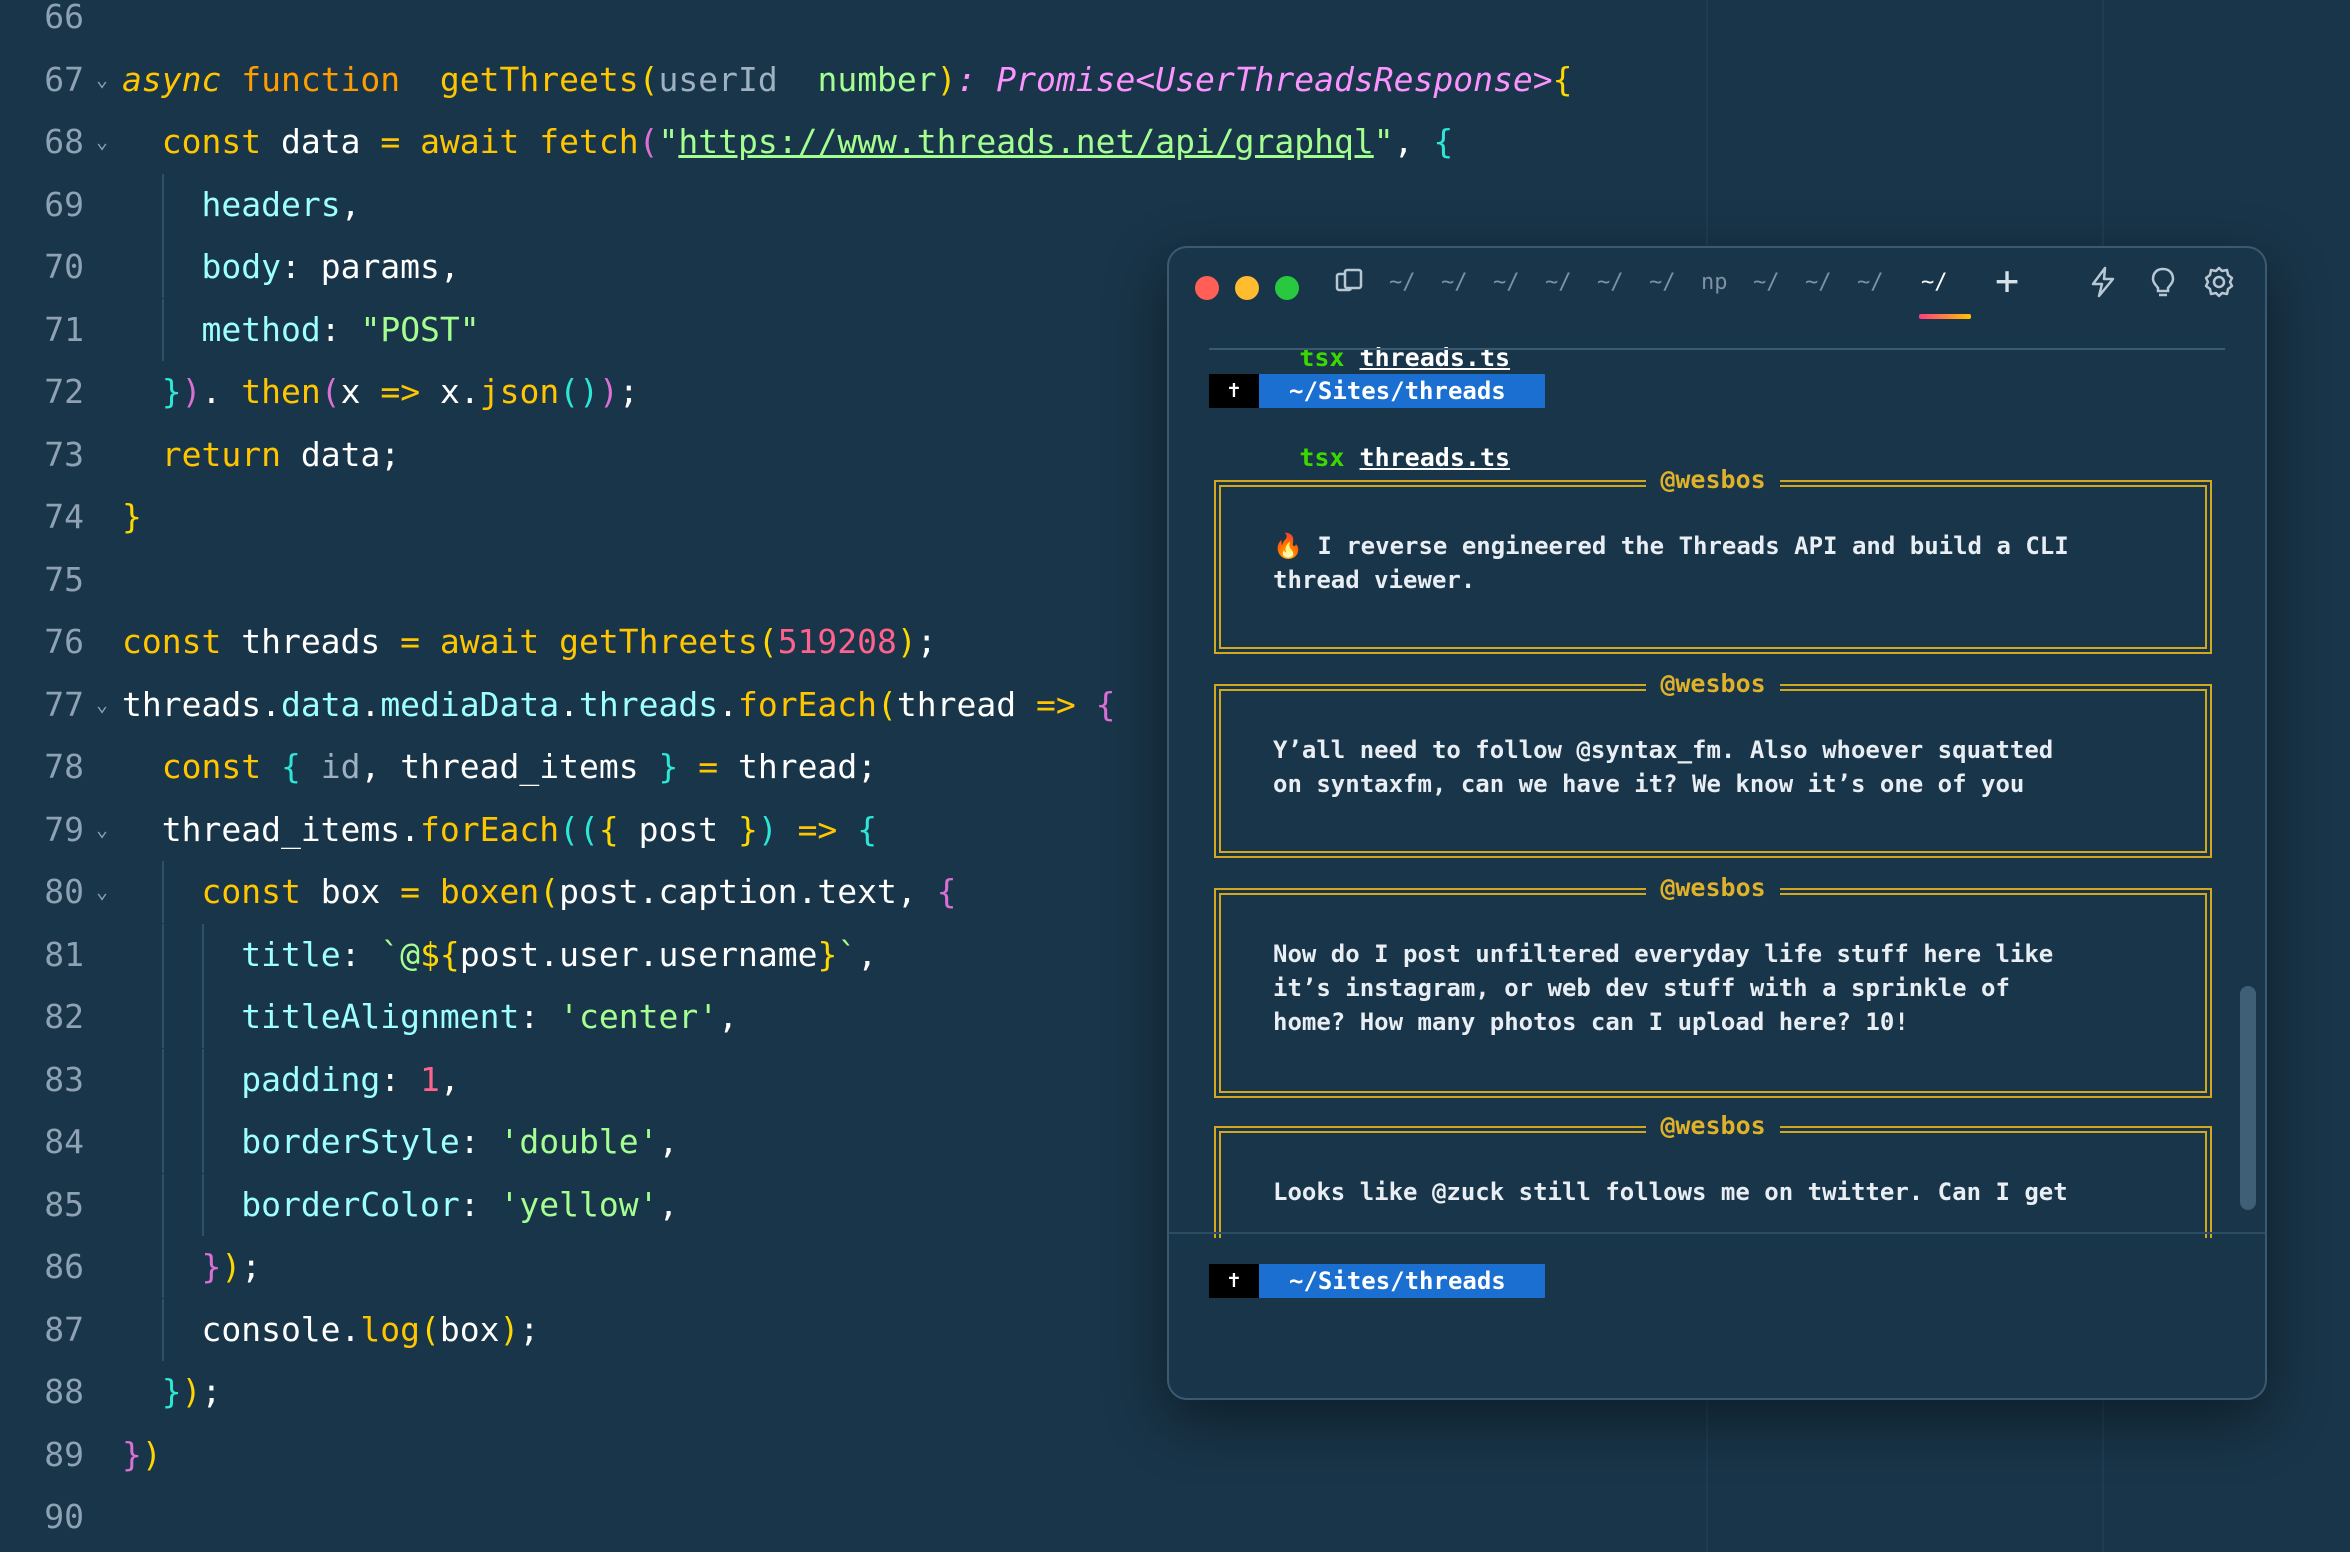 This screenshot has width=2350, height=1552. Describe the element at coordinates (1175, 1517) in the screenshot. I see `code-line: 90` at that location.